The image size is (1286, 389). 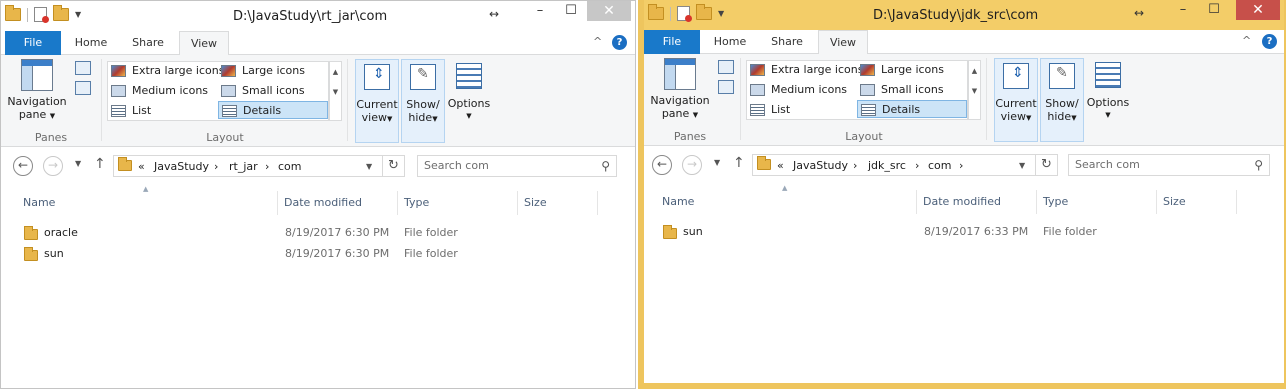 I want to click on breadcrumb-jdk-src: jdk_src, so click(x=887, y=165).